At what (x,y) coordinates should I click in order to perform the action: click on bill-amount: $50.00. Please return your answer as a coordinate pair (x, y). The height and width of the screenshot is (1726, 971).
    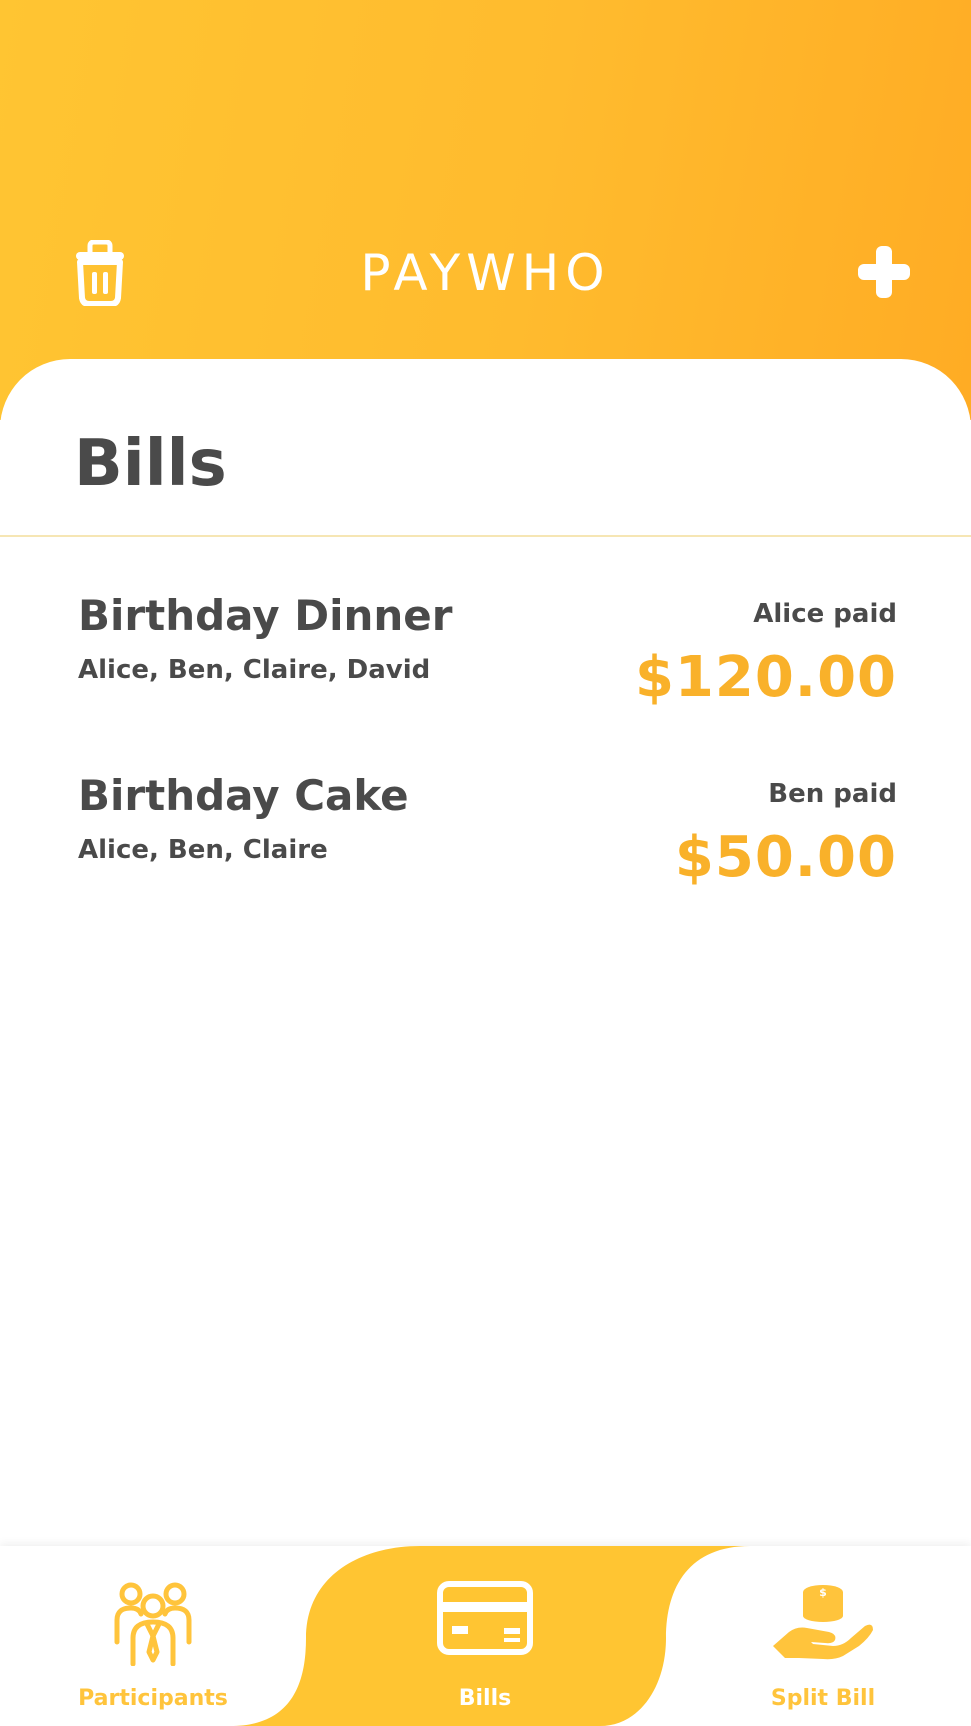
    Looking at the image, I should click on (785, 857).